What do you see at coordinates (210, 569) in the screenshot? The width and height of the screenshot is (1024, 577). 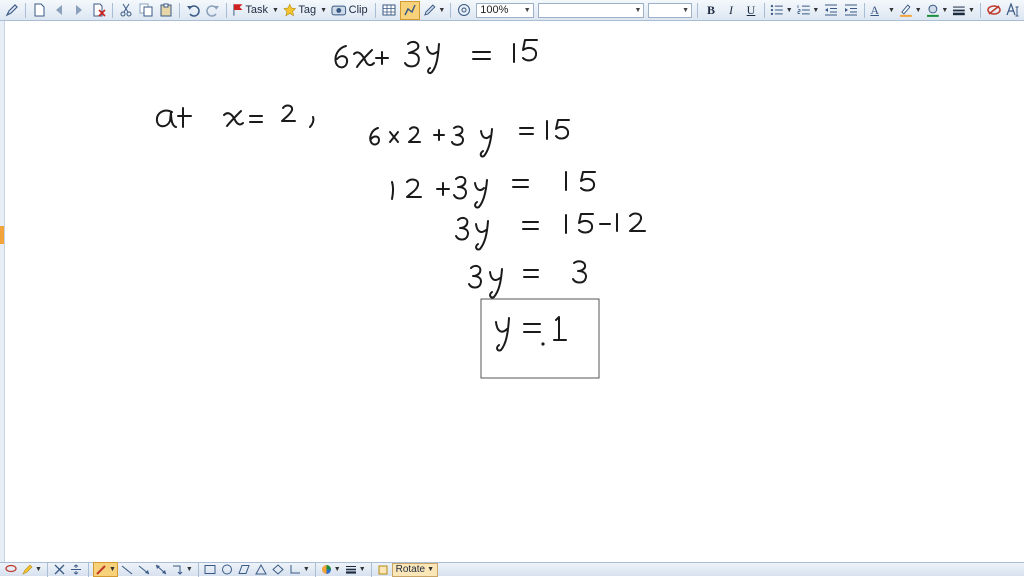 I see `rectangle-icon` at bounding box center [210, 569].